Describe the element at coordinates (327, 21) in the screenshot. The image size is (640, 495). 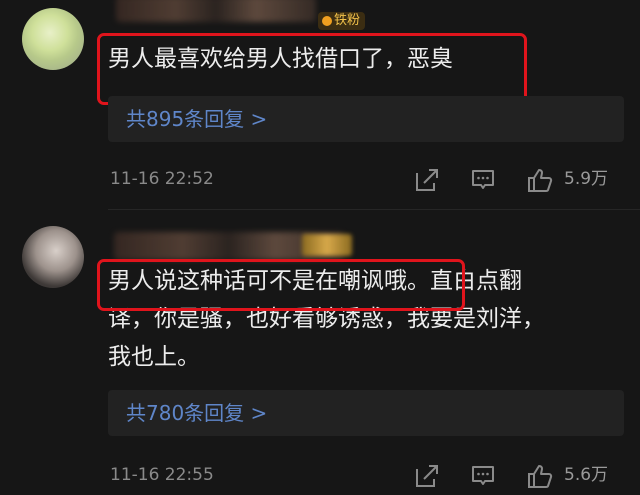
I see `fan-badge-icon` at that location.